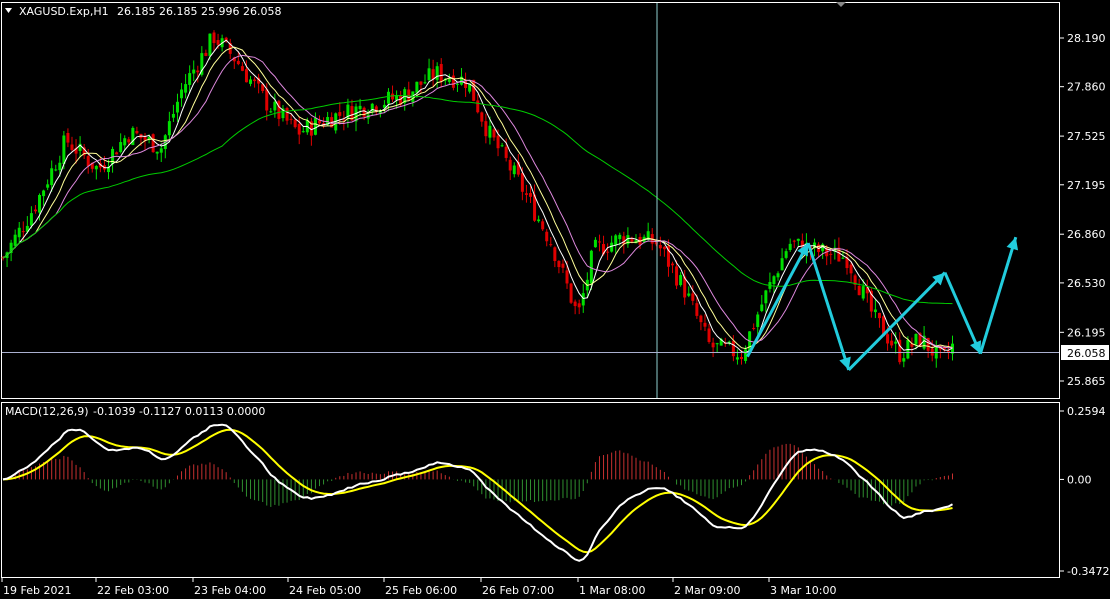  Describe the element at coordinates (1086, 411) in the screenshot. I see `macd-tick-label: 0.2594` at that location.